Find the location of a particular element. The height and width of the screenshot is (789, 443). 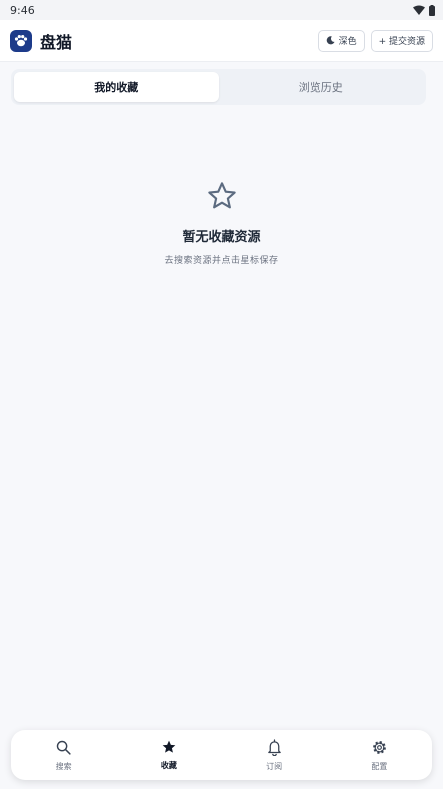

submit-resource-button: + 提交资源 is located at coordinates (401, 40).